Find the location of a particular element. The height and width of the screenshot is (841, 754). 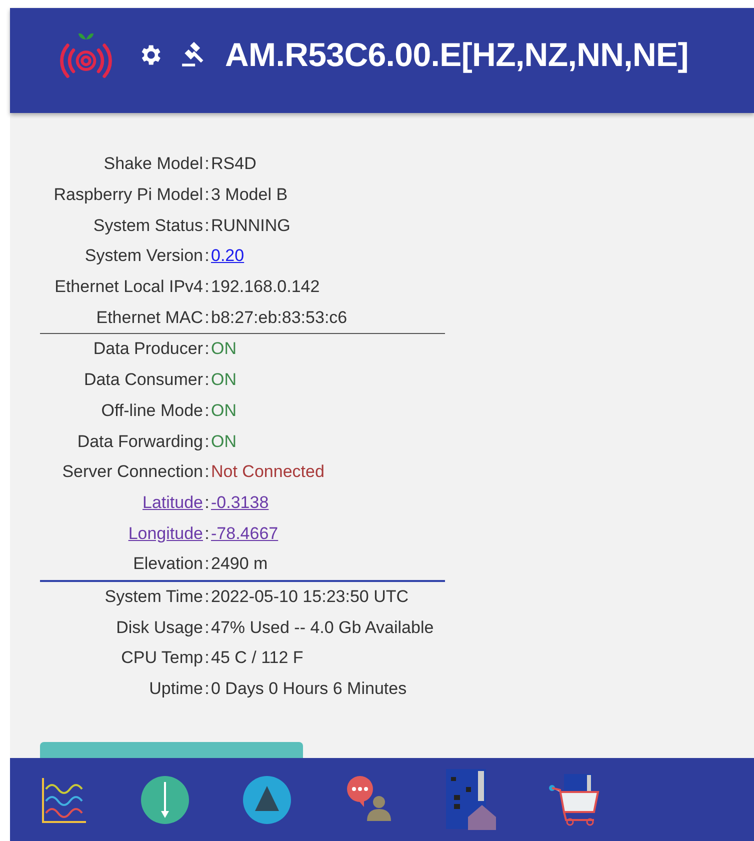

info-label: CPU Temp is located at coordinates (161, 658).